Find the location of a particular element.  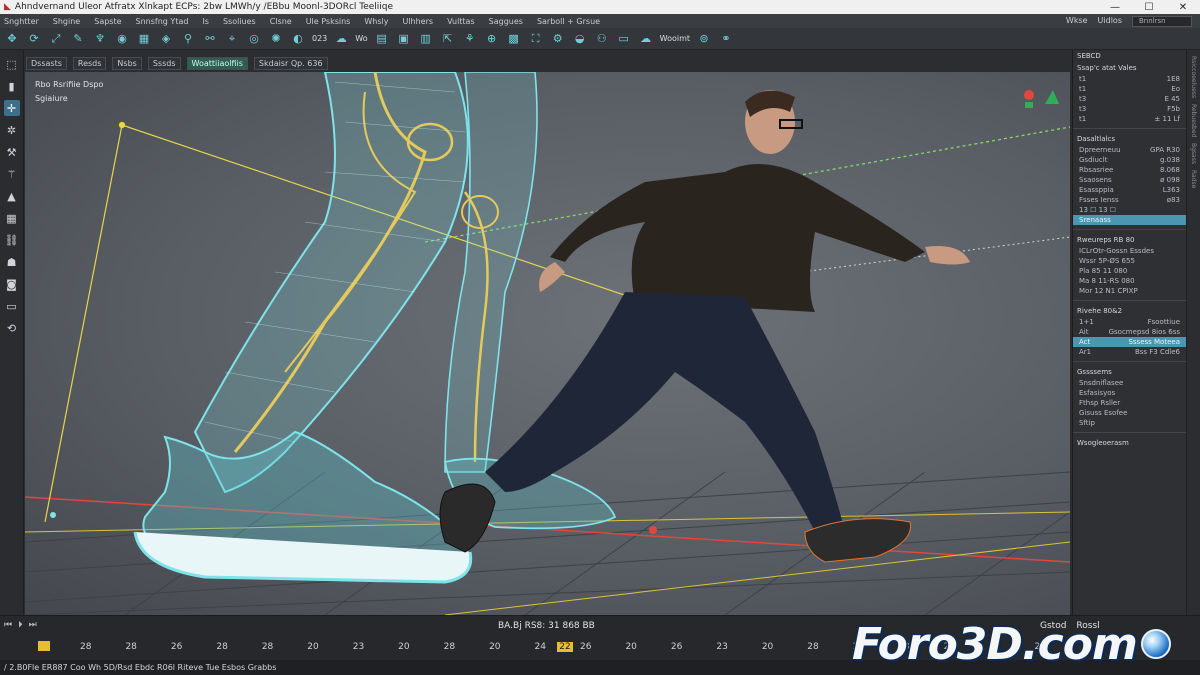

cycle-tool-icon: ⟲ is located at coordinates (12, 328).